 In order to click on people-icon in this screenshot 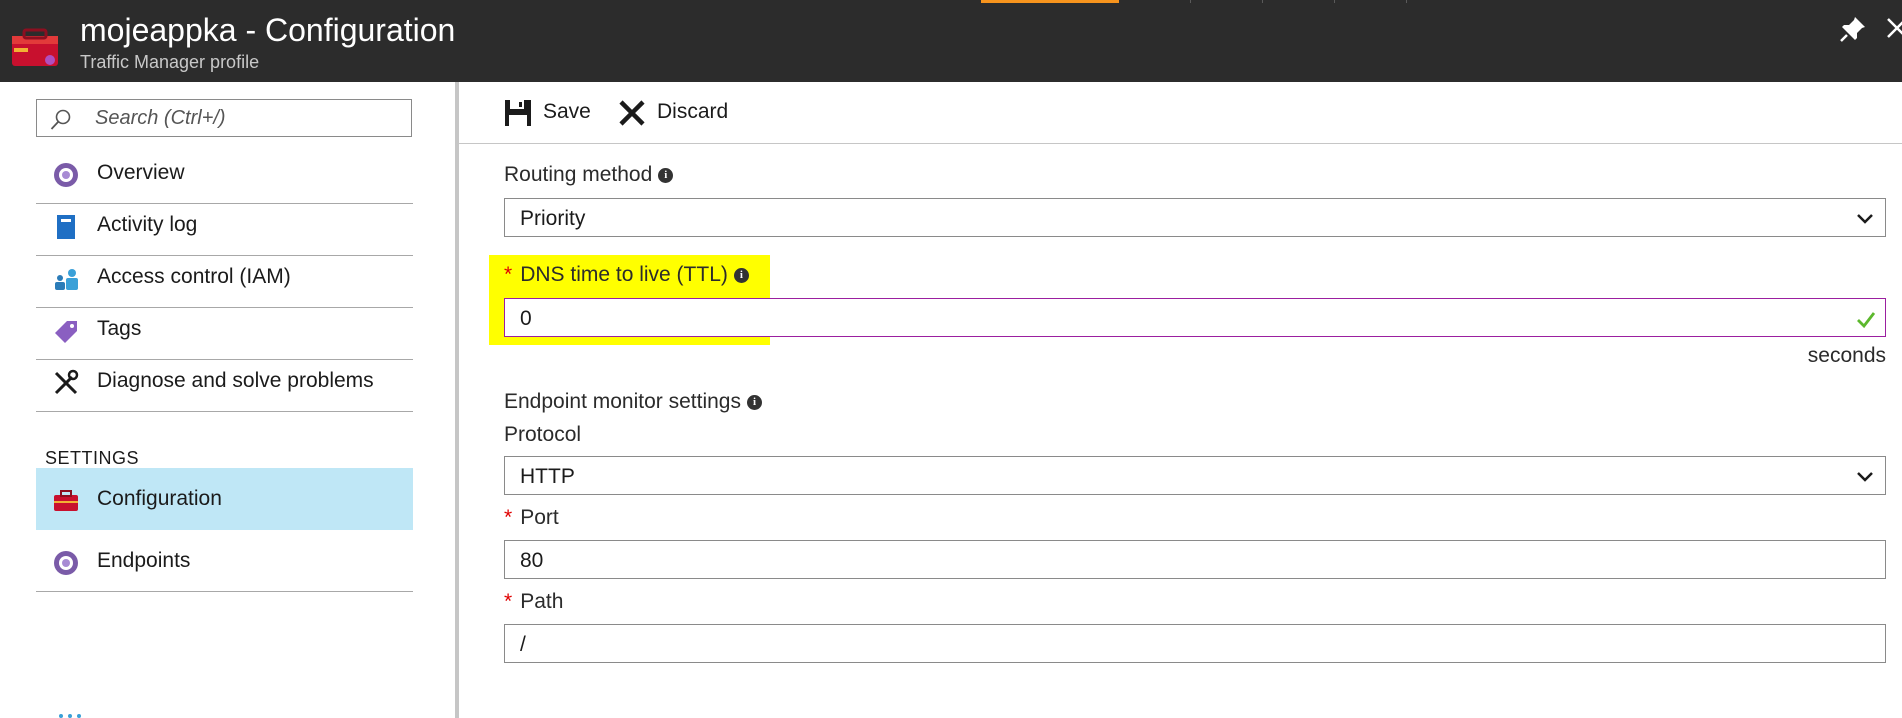, I will do `click(66, 279)`.